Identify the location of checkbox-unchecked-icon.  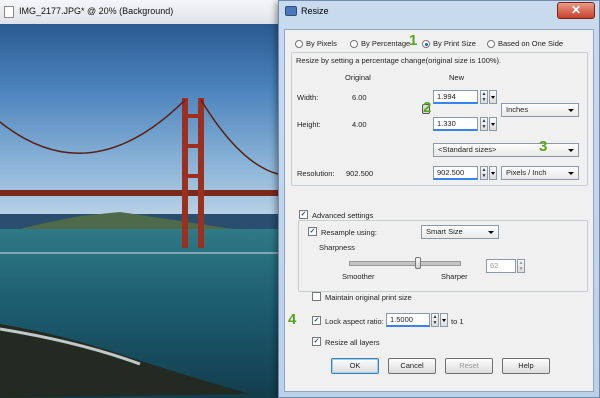
(316, 296).